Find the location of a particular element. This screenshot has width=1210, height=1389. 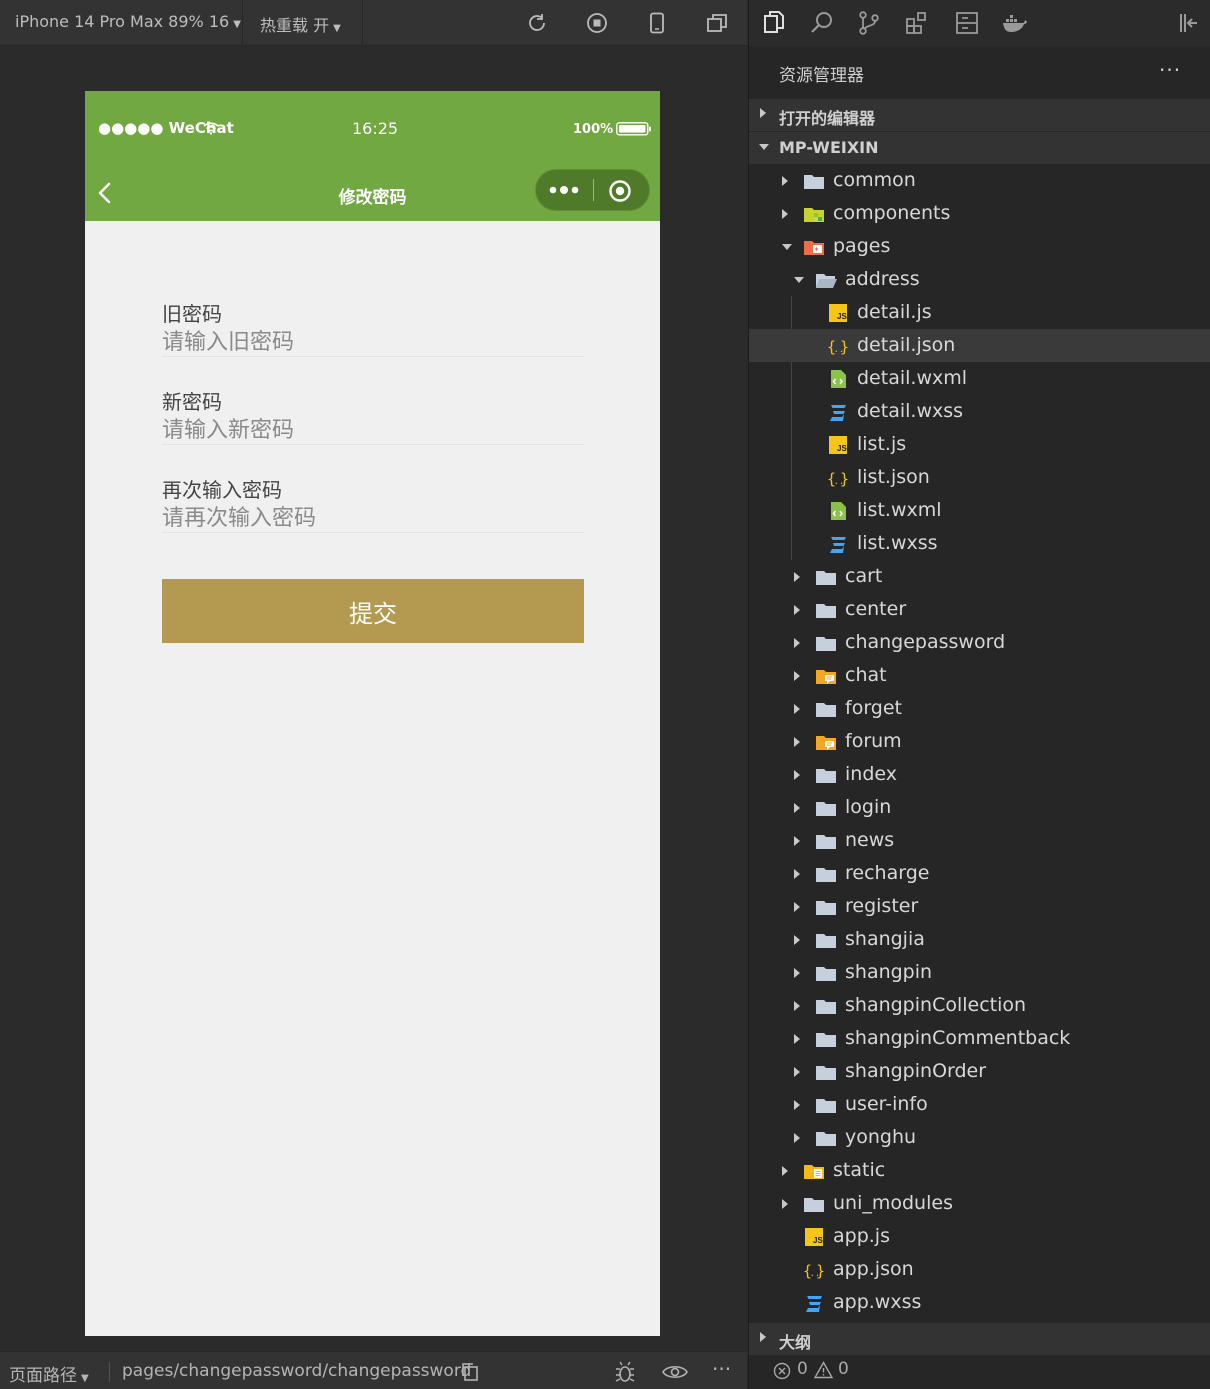

section-outline: 大纲 is located at coordinates (979, 1339).